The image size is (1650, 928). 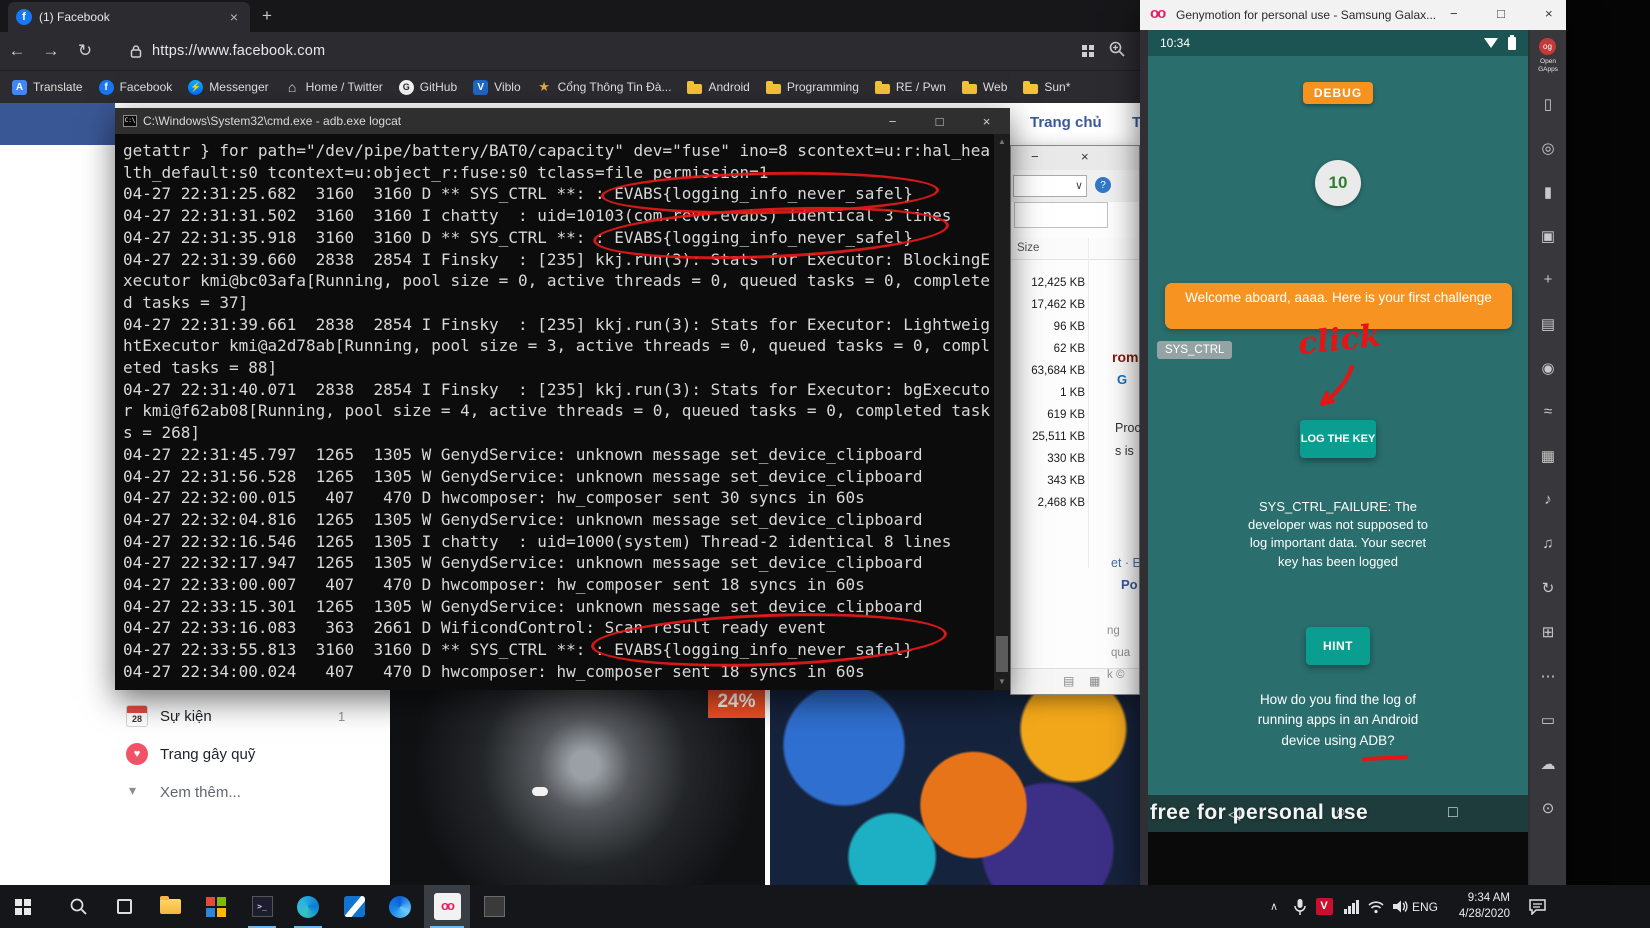 What do you see at coordinates (1548, 543) in the screenshot?
I see `volume-down-icon: ♫` at bounding box center [1548, 543].